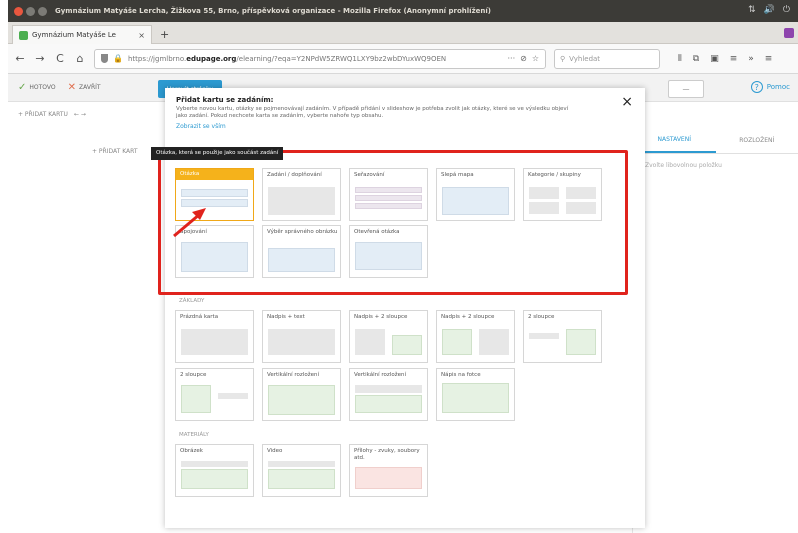 The width and height of the screenshot is (798, 533). I want to click on done-button: ✓ HOTOVO, so click(37, 87).